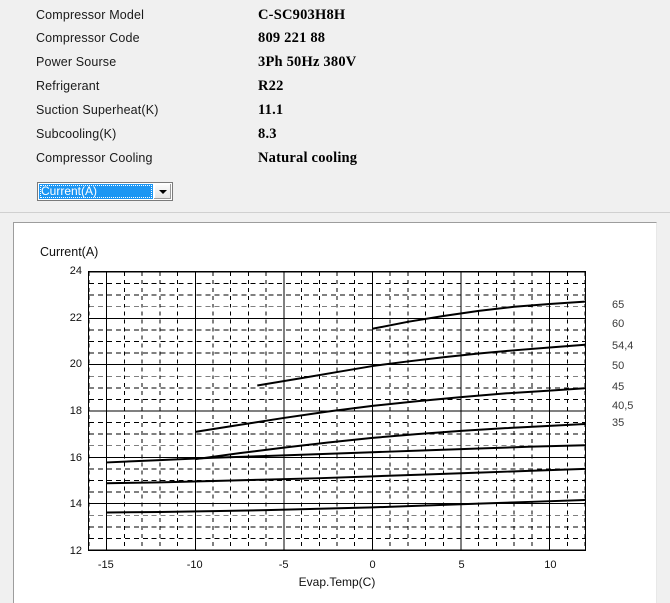 The height and width of the screenshot is (603, 670). What do you see at coordinates (550, 565) in the screenshot?
I see `x-tick-label: 10` at bounding box center [550, 565].